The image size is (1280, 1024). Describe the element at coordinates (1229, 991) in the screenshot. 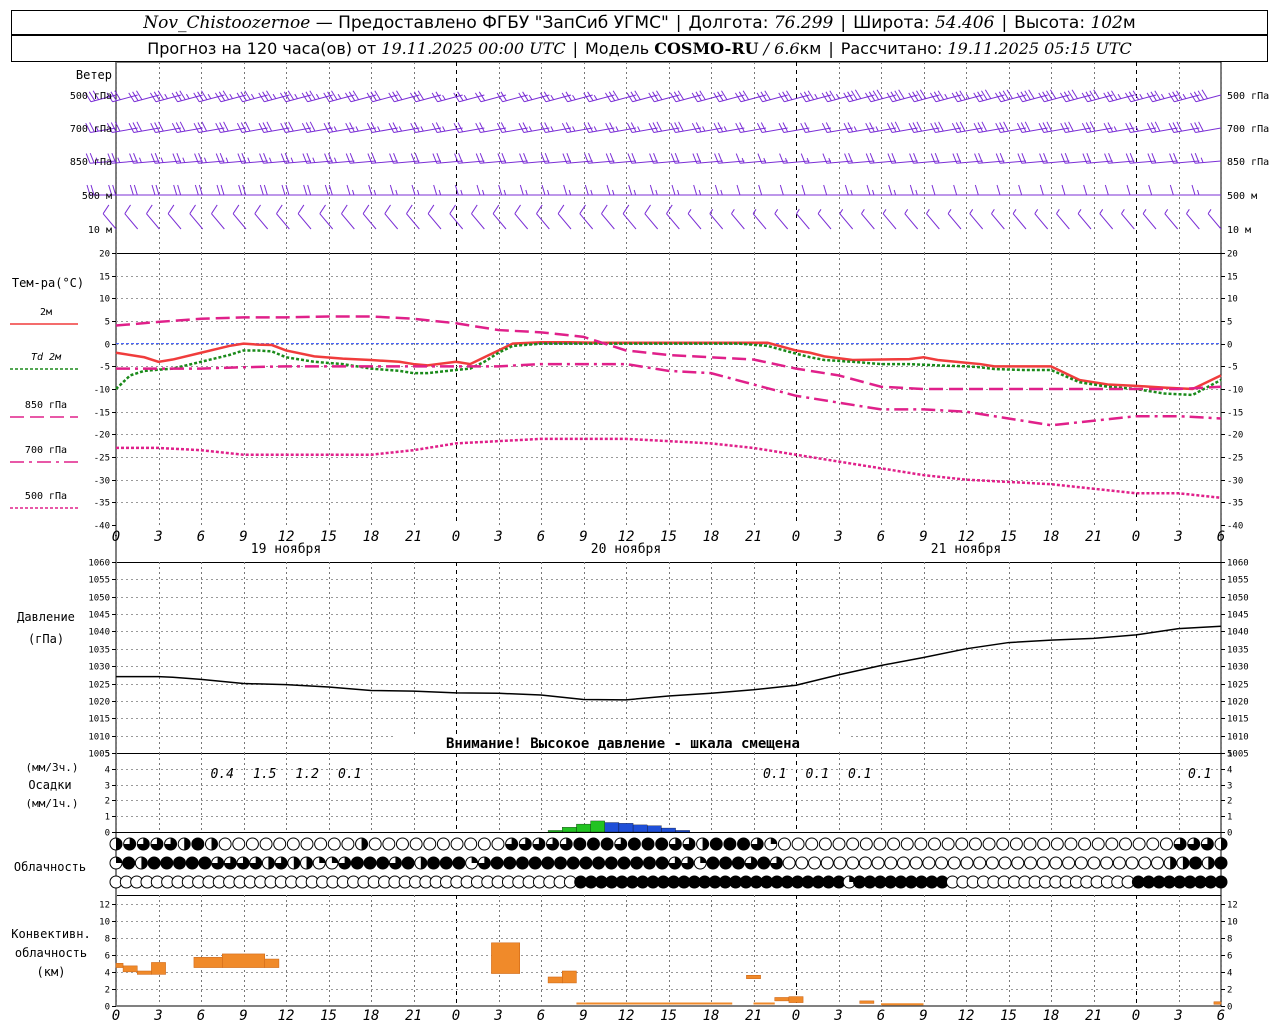

I see `conv-tick-label-right: 2` at that location.